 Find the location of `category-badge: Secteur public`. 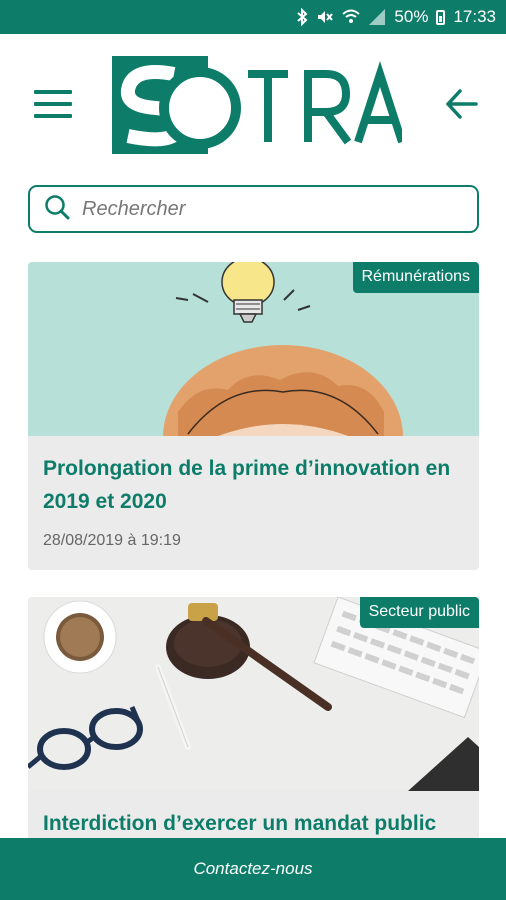

category-badge: Secteur public is located at coordinates (419, 612).